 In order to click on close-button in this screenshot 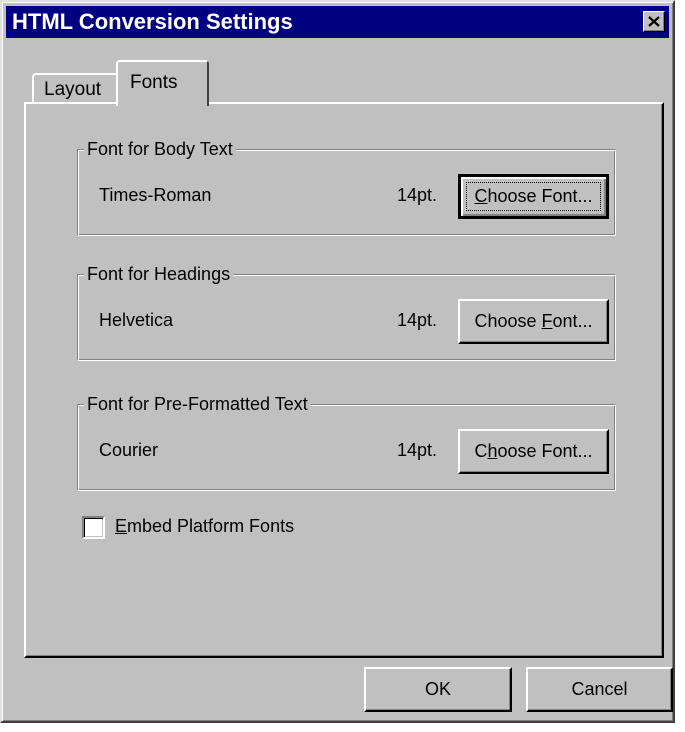, I will do `click(654, 21)`.